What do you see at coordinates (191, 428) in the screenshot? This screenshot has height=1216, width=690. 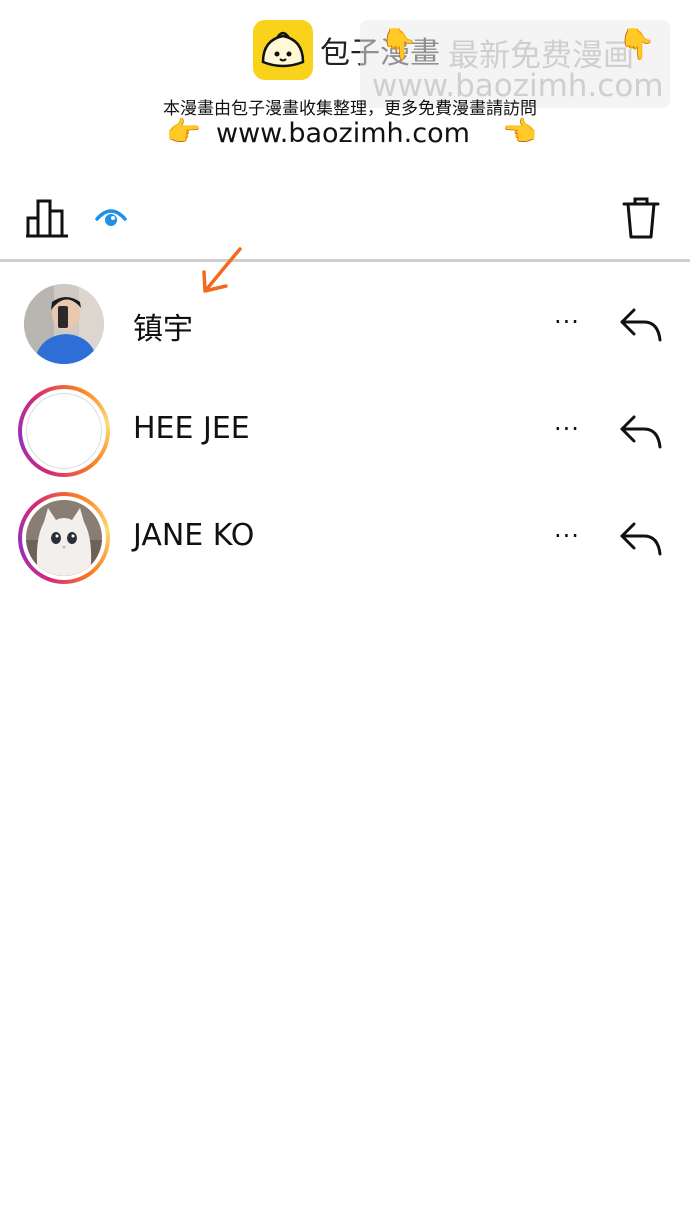 I see `viewer-name: HEE JEE` at bounding box center [191, 428].